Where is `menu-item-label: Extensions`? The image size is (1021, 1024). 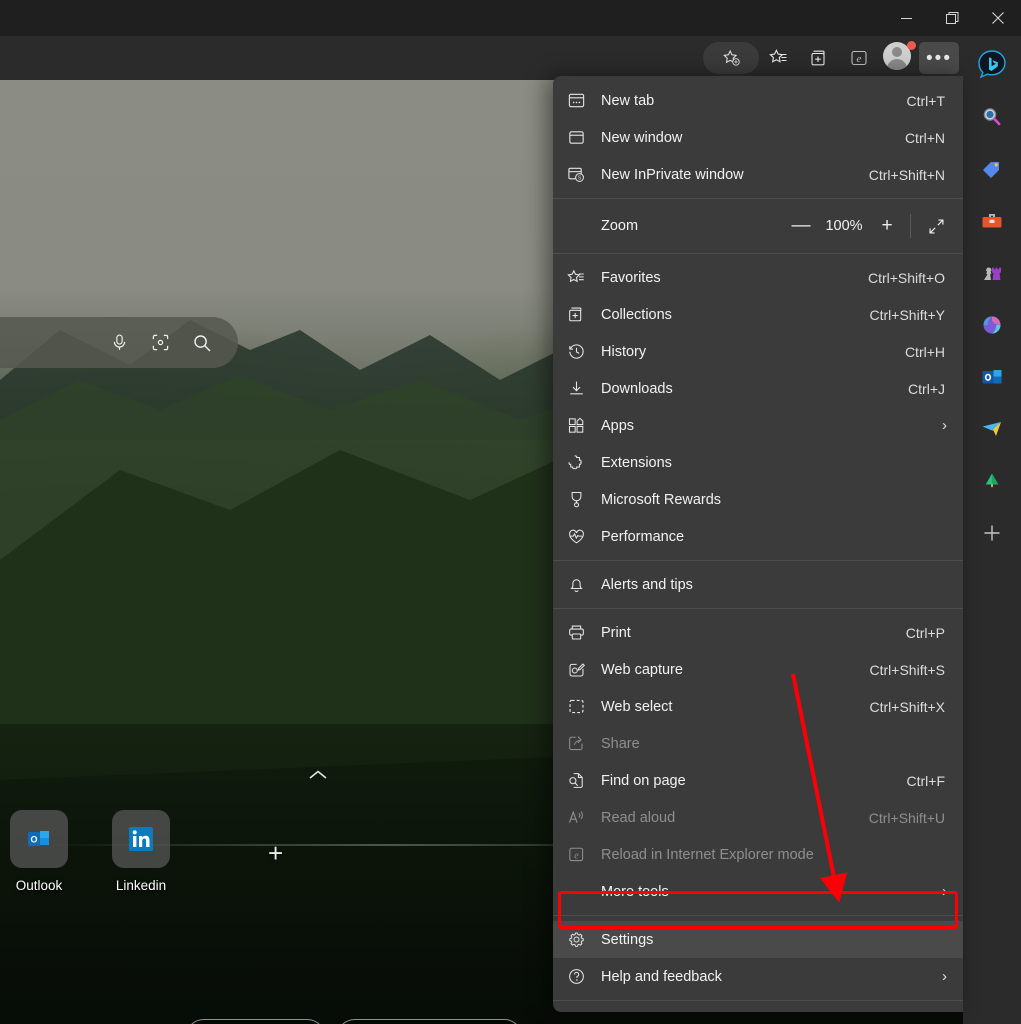
menu-item-label: Extensions is located at coordinates (636, 462).